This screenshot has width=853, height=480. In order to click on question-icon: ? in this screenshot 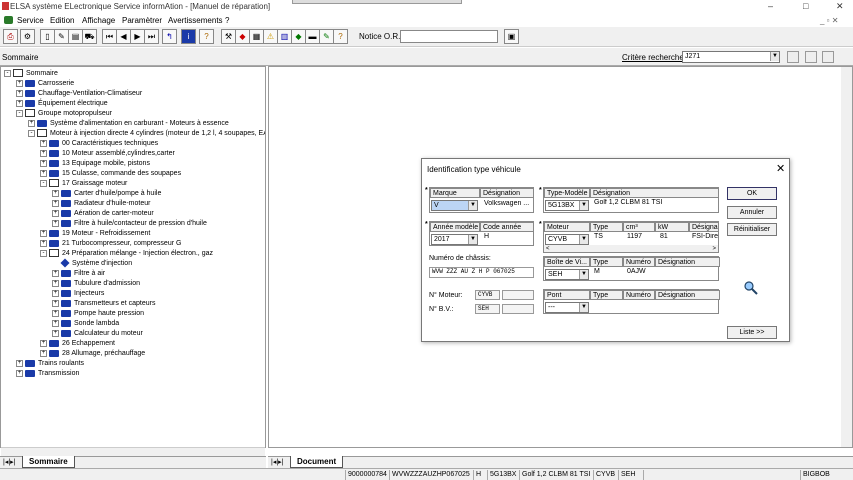, I will do `click(340, 36)`.